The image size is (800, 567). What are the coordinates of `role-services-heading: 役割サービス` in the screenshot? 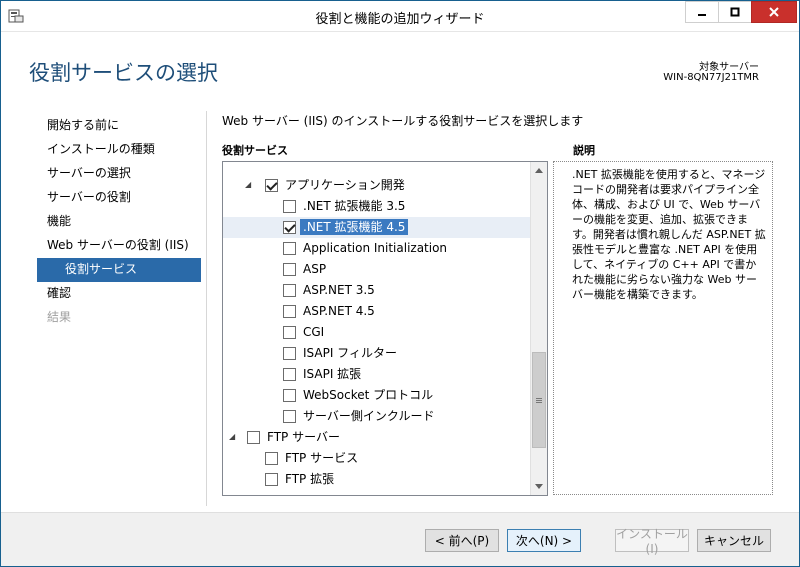 It's located at (255, 150).